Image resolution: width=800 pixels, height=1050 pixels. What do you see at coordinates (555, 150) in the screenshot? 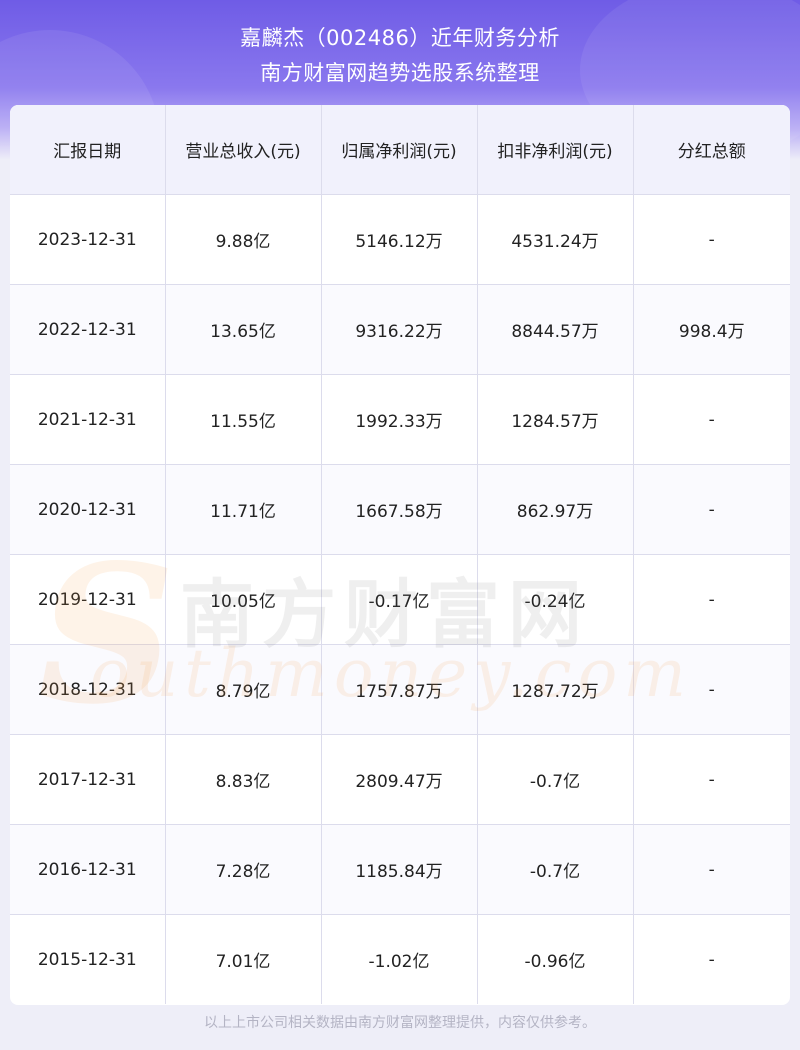
I see `column-header-deducted-net-profit: 扣非净利润(元)` at bounding box center [555, 150].